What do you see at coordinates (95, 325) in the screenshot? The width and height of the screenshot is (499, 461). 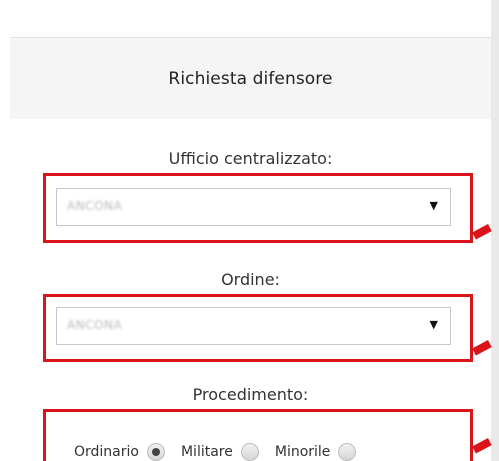 I see `ordine-select-value: ANCONA` at bounding box center [95, 325].